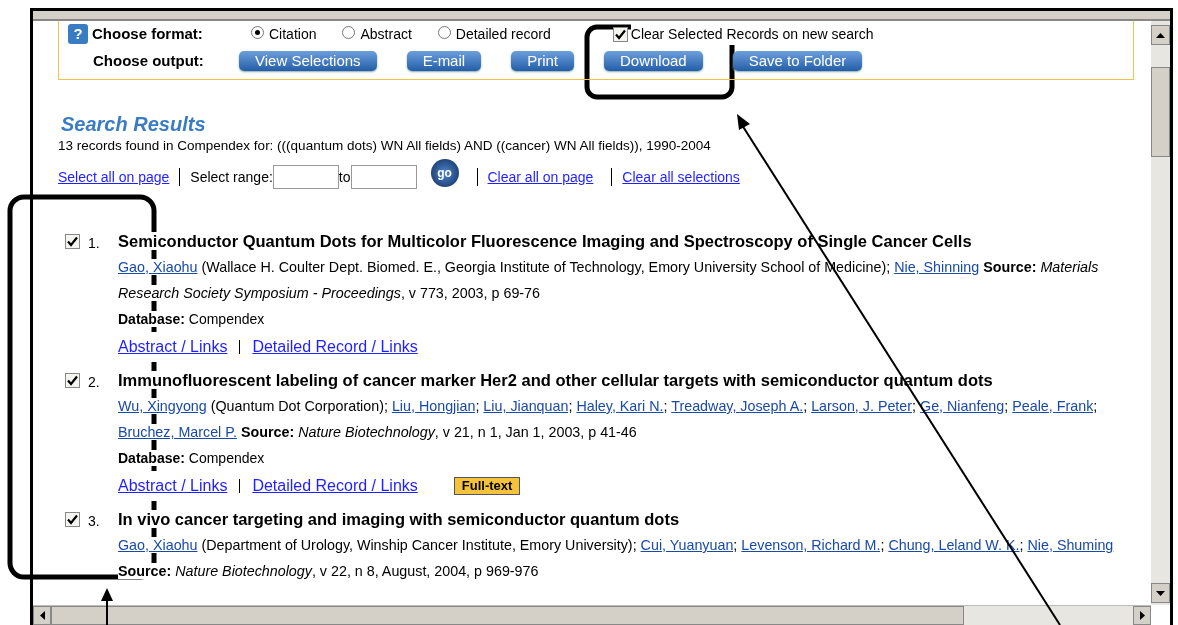  Describe the element at coordinates (487, 486) in the screenshot. I see `full-text-badge: Full-text` at that location.